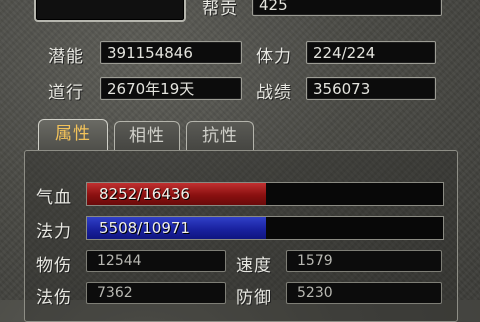 The image size is (480, 322). I want to click on speed-value: 1579, so click(364, 261).